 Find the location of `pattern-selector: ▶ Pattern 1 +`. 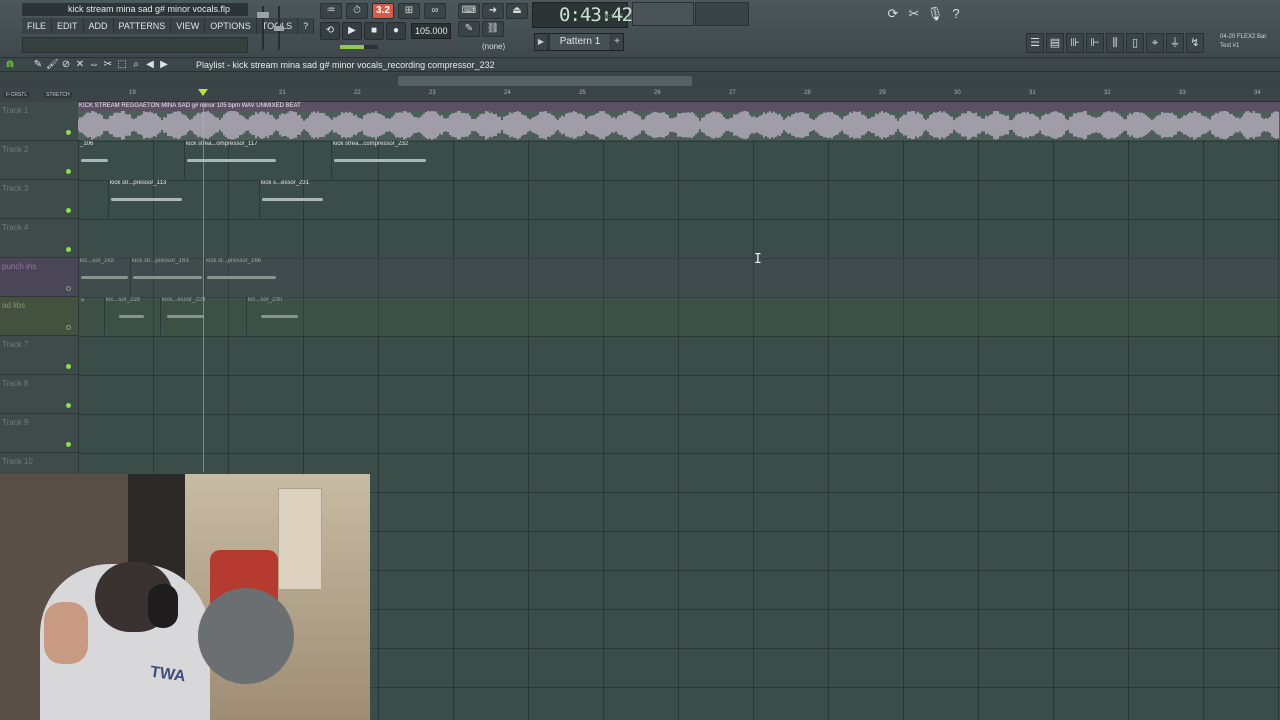

pattern-selector: ▶ Pattern 1 + is located at coordinates (579, 42).